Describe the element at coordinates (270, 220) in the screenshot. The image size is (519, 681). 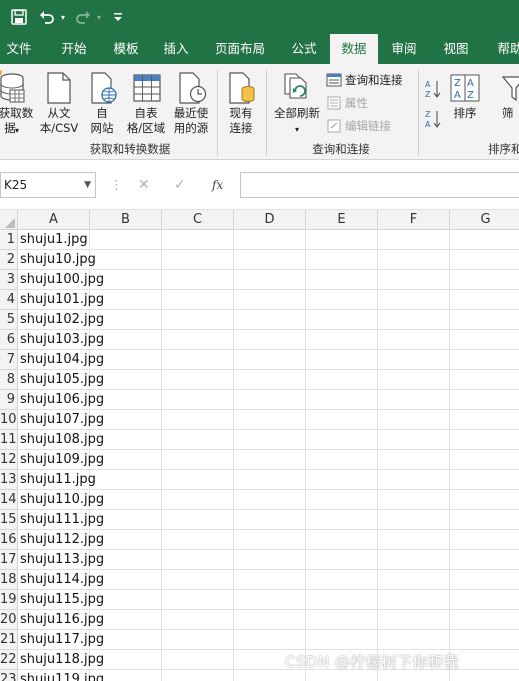
I see `column-header-d: D` at that location.